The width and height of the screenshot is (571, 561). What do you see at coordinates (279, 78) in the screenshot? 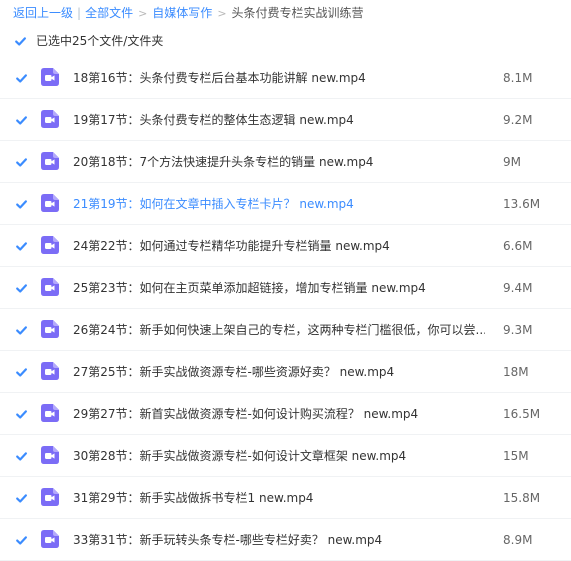
I see `file-name: 18第16节：头条付费专栏后台基本功能讲解 new.mp4` at bounding box center [279, 78].